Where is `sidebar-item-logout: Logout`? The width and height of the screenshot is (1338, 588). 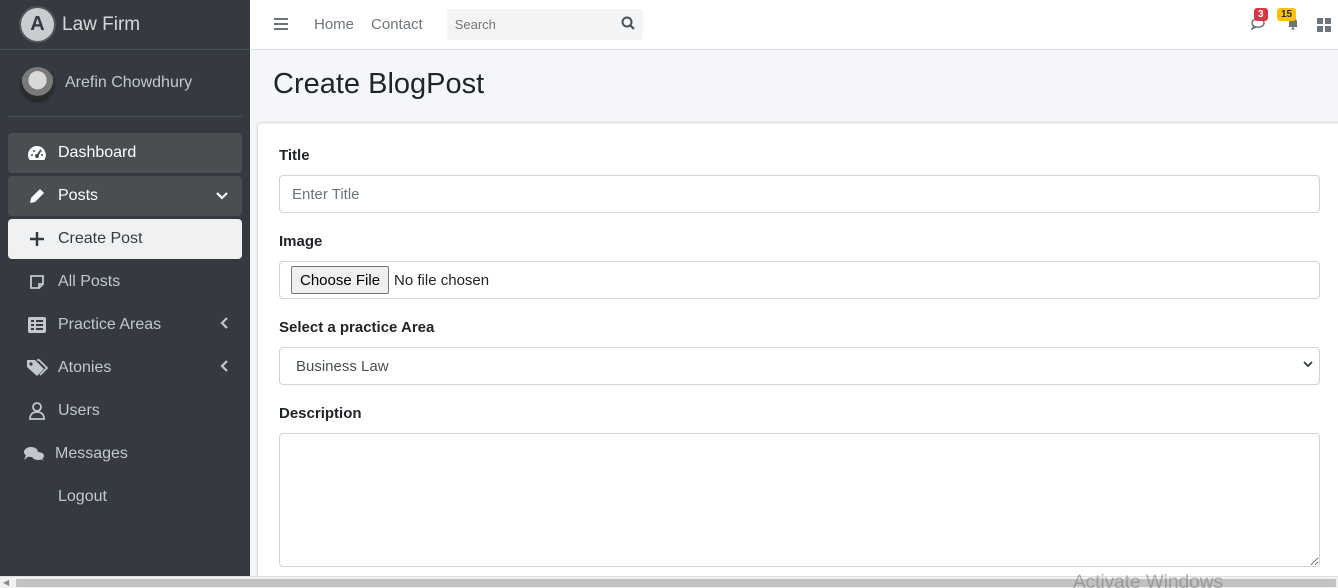
sidebar-item-logout: Logout is located at coordinates (125, 497).